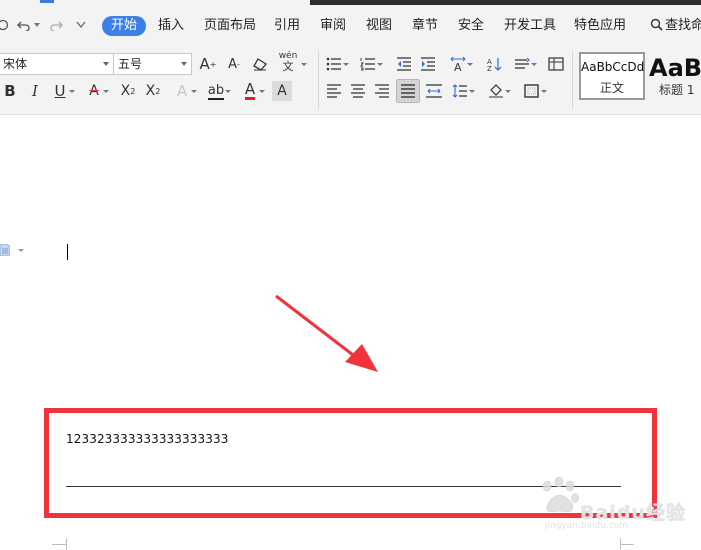 This screenshot has height=550, width=701. I want to click on justify-button, so click(408, 91).